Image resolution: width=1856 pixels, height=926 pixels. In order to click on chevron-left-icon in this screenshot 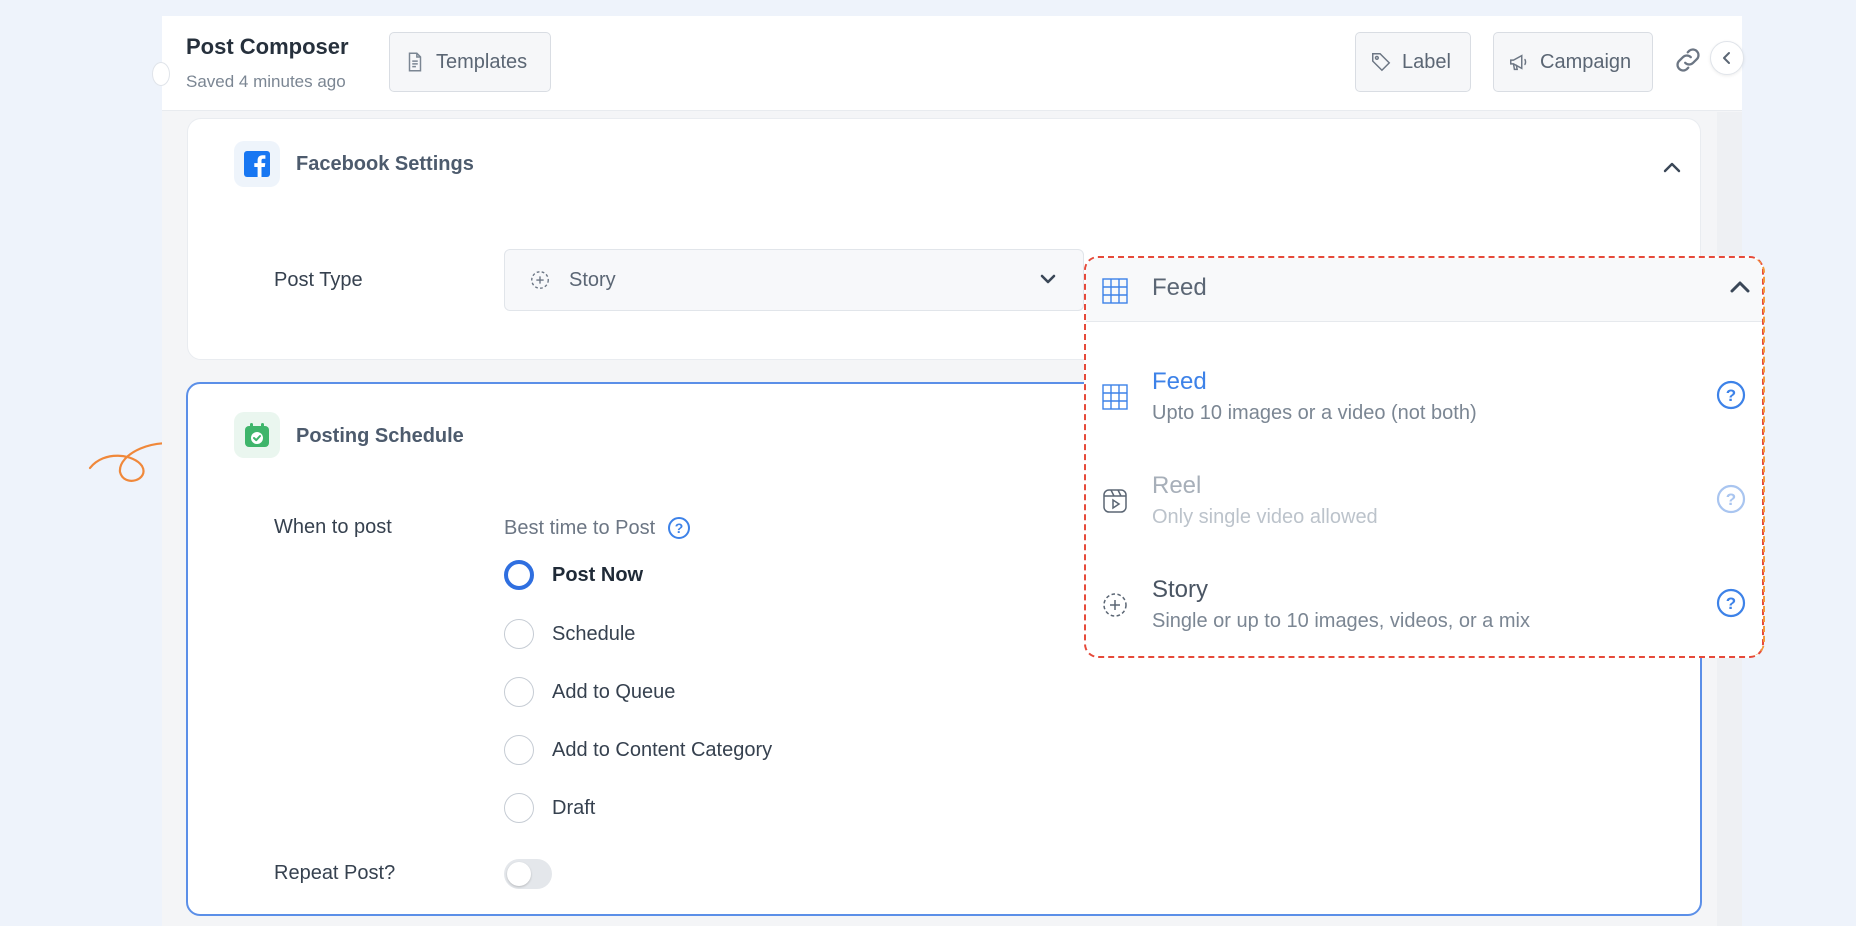, I will do `click(1726, 58)`.